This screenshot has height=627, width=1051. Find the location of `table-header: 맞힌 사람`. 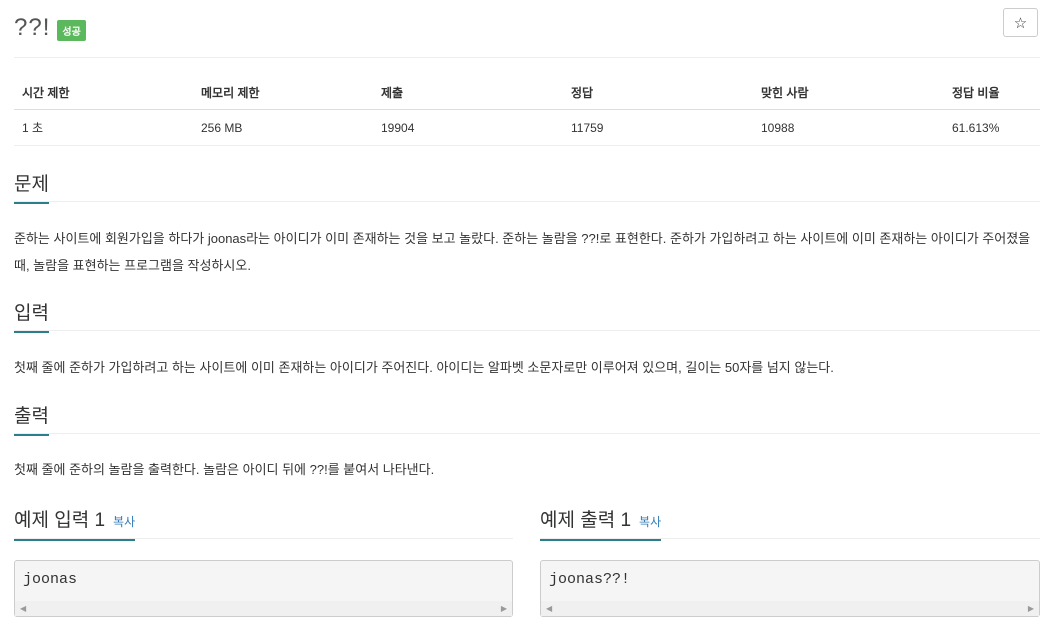

table-header: 맞힌 사람 is located at coordinates (848, 93).